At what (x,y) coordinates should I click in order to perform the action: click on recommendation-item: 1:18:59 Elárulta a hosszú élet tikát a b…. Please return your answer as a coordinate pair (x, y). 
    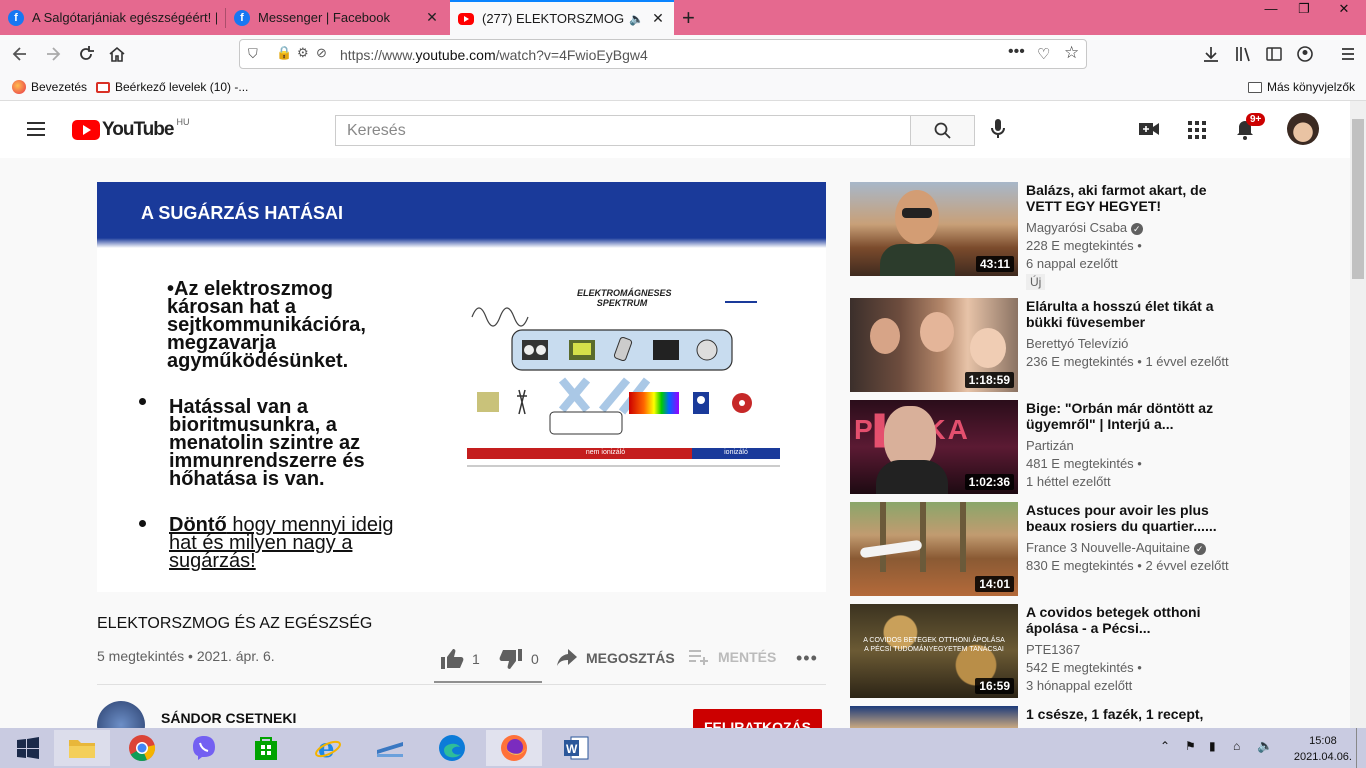
    Looking at the image, I should click on (1040, 345).